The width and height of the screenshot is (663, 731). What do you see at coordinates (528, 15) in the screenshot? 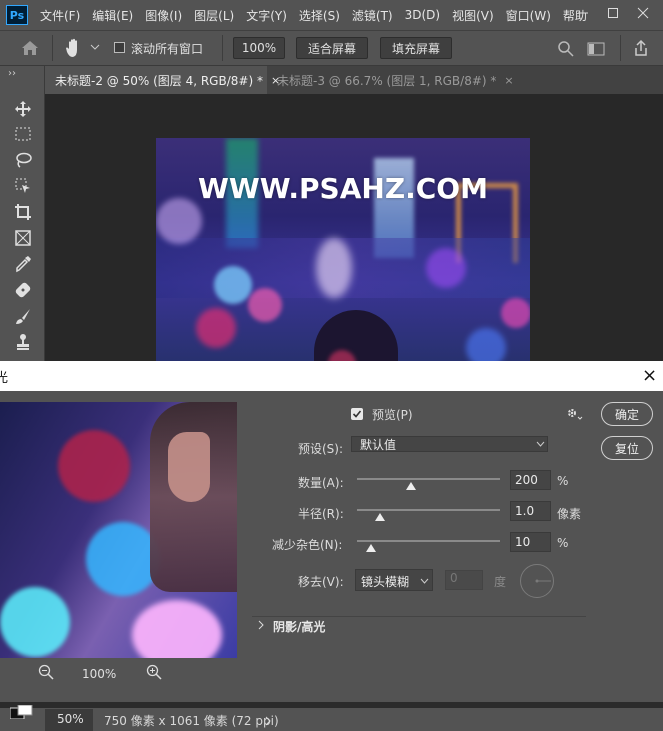
I see `menu-window: 窗口(W)` at bounding box center [528, 15].